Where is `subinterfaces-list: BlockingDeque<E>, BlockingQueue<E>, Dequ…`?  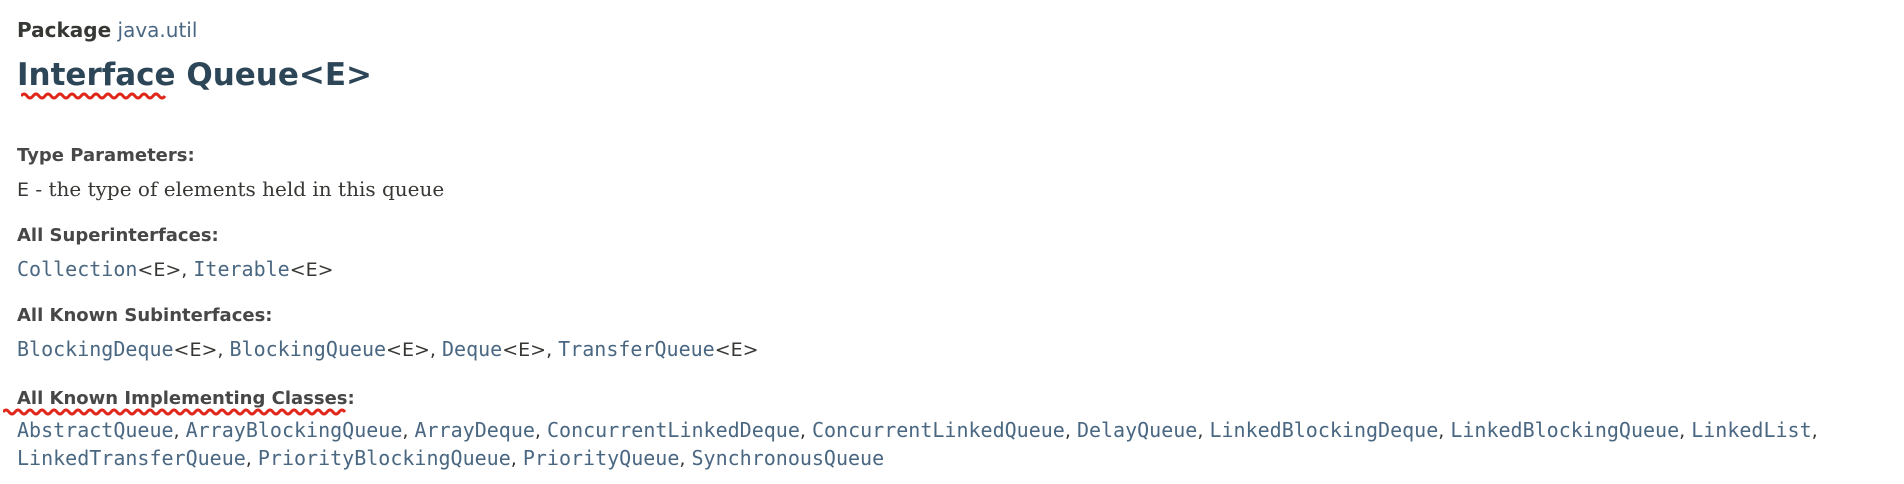
subinterfaces-list: BlockingDeque<E>, BlockingQueue<E>, Dequ… is located at coordinates (388, 349).